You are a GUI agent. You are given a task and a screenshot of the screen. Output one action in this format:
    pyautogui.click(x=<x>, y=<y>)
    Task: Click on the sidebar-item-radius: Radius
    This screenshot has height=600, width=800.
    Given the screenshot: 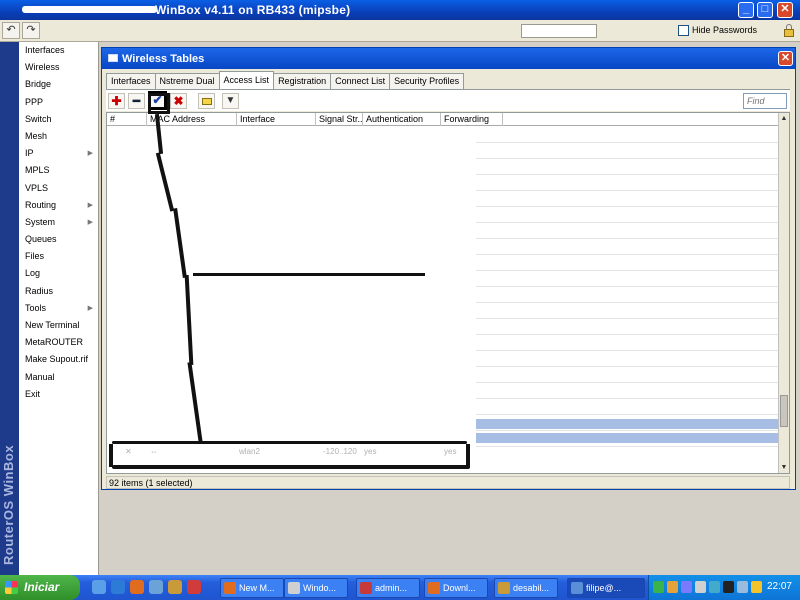 What is the action you would take?
    pyautogui.click(x=58, y=291)
    